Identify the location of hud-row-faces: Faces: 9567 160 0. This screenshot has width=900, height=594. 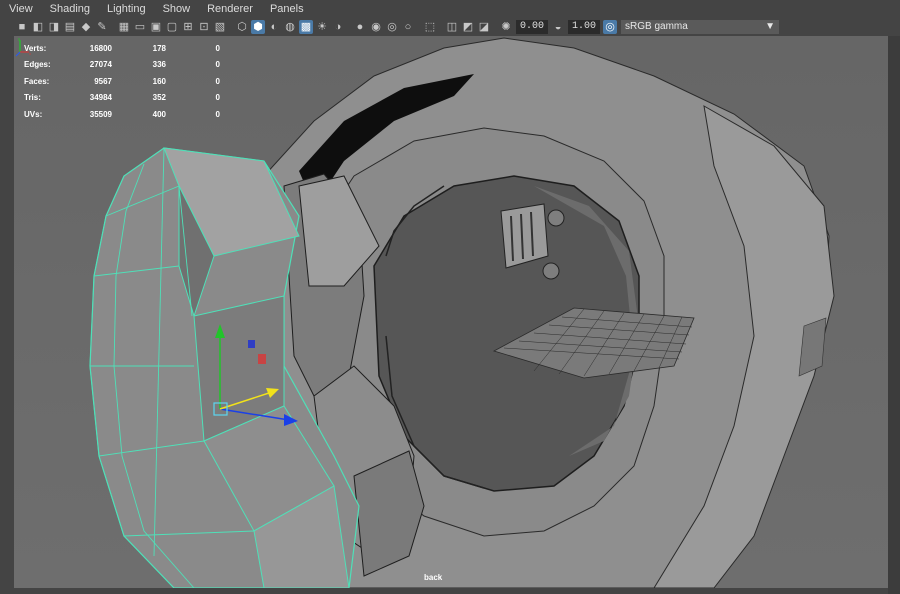
(127, 81).